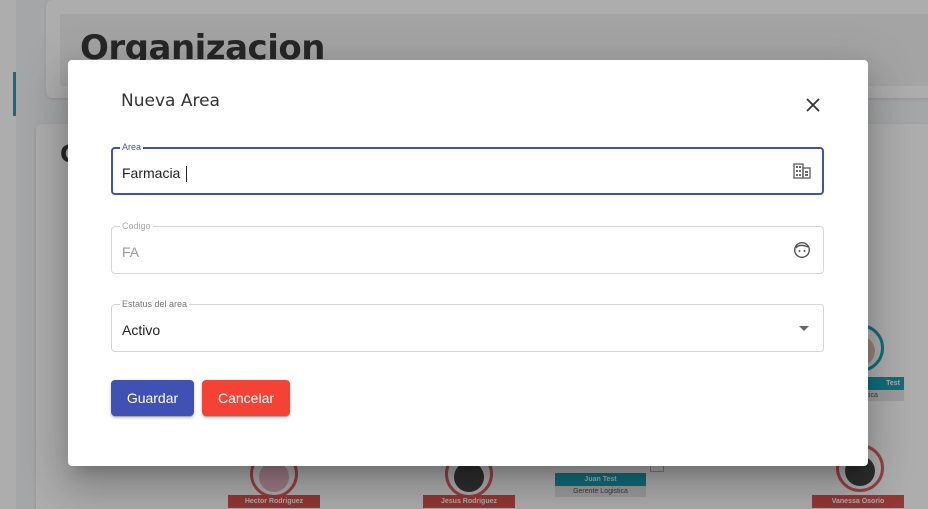 This screenshot has height=509, width=928. What do you see at coordinates (136, 226) in the screenshot?
I see `codigo-field-label: Codigo` at bounding box center [136, 226].